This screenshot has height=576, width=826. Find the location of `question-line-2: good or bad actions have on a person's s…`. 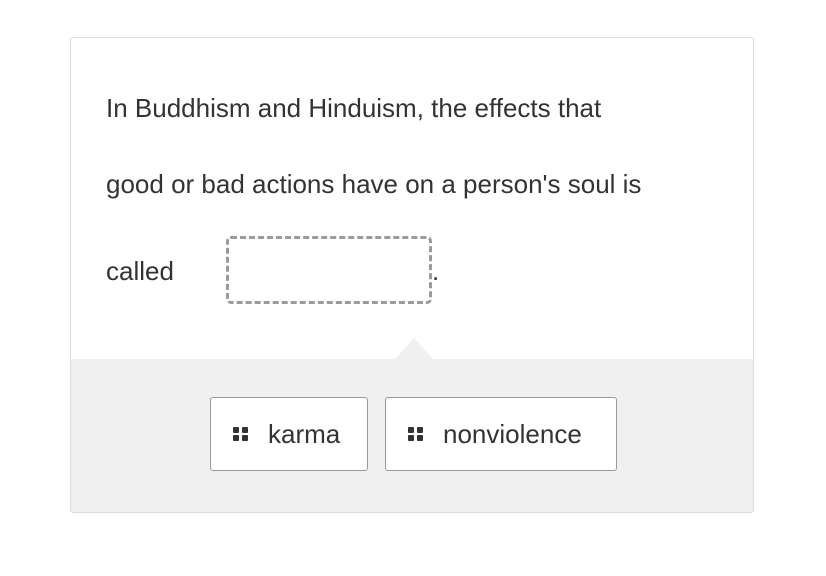

question-line-2: good or bad actions have on a person's s… is located at coordinates (374, 184).